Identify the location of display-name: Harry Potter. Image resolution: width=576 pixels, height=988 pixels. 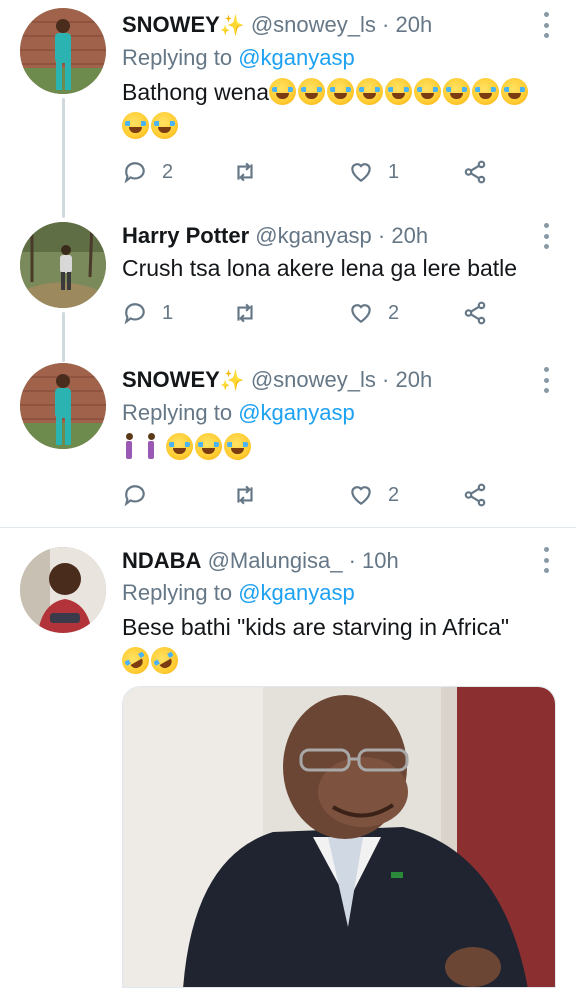
(185, 235).